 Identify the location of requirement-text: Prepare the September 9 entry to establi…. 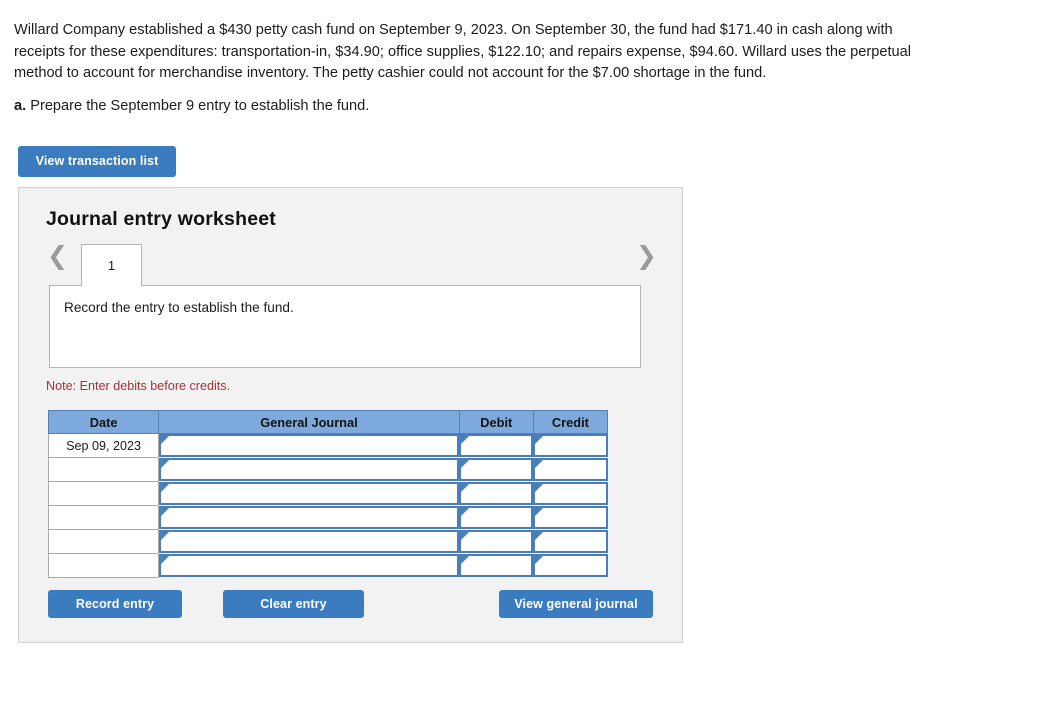
(198, 106).